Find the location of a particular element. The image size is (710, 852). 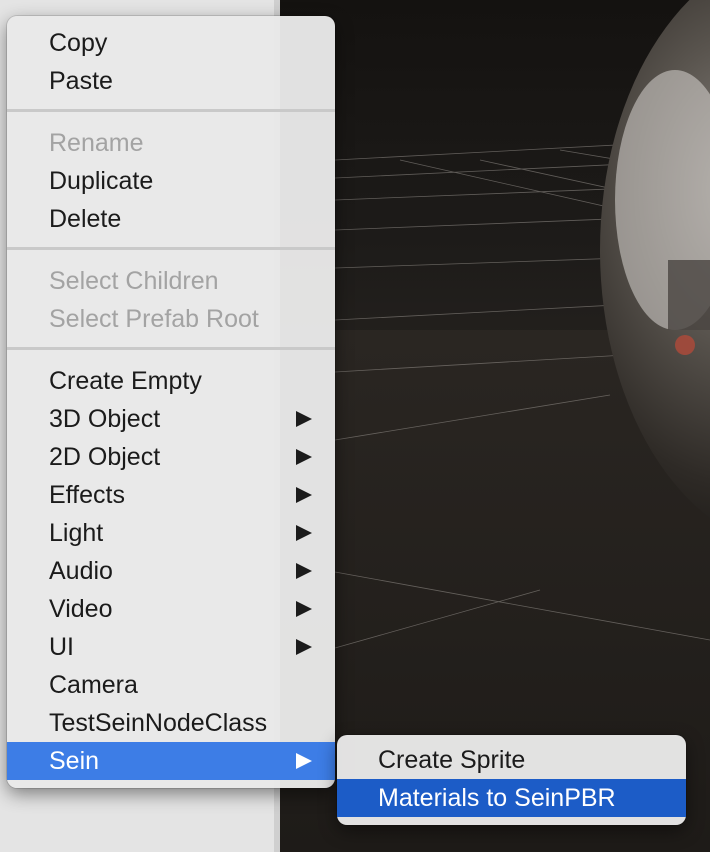

menu-item-label: Video is located at coordinates (81, 609).